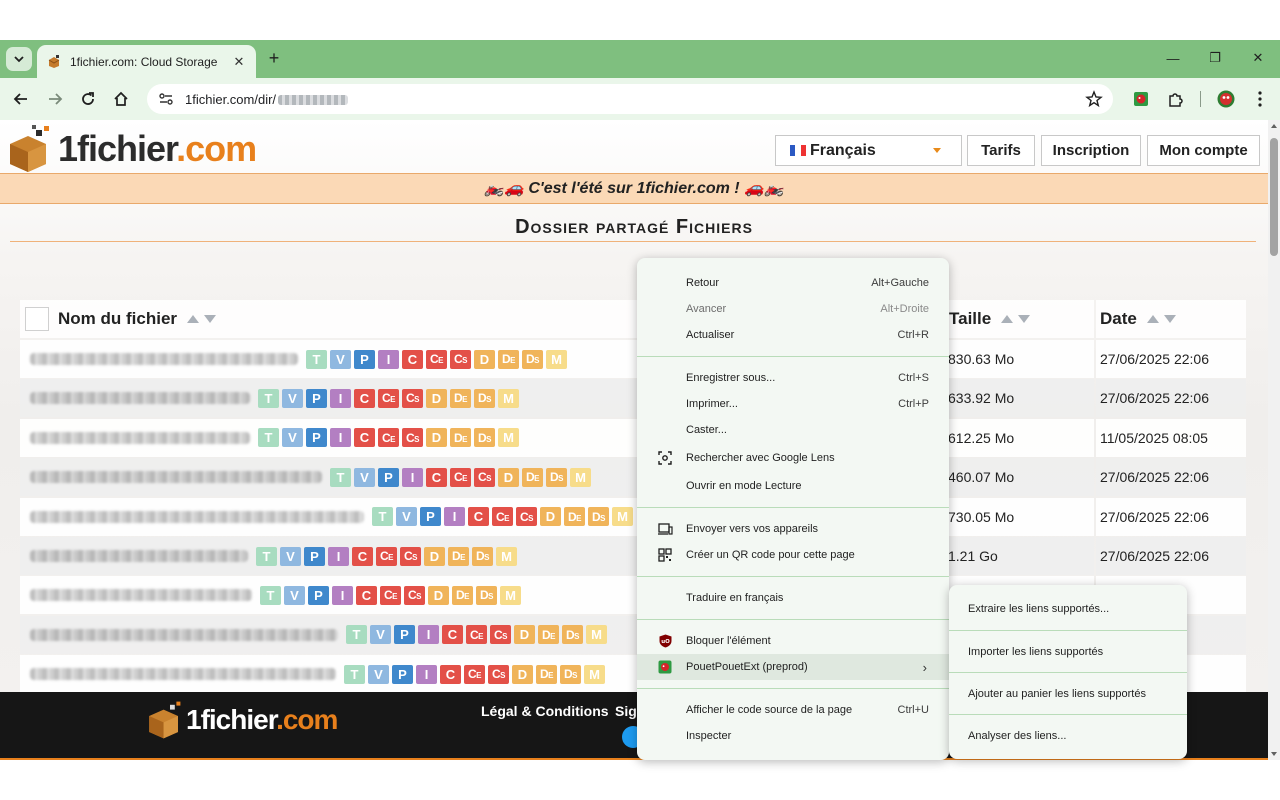 This screenshot has width=1280, height=800. What do you see at coordinates (1203, 150) in the screenshot?
I see `account-button: Mon compte` at bounding box center [1203, 150].